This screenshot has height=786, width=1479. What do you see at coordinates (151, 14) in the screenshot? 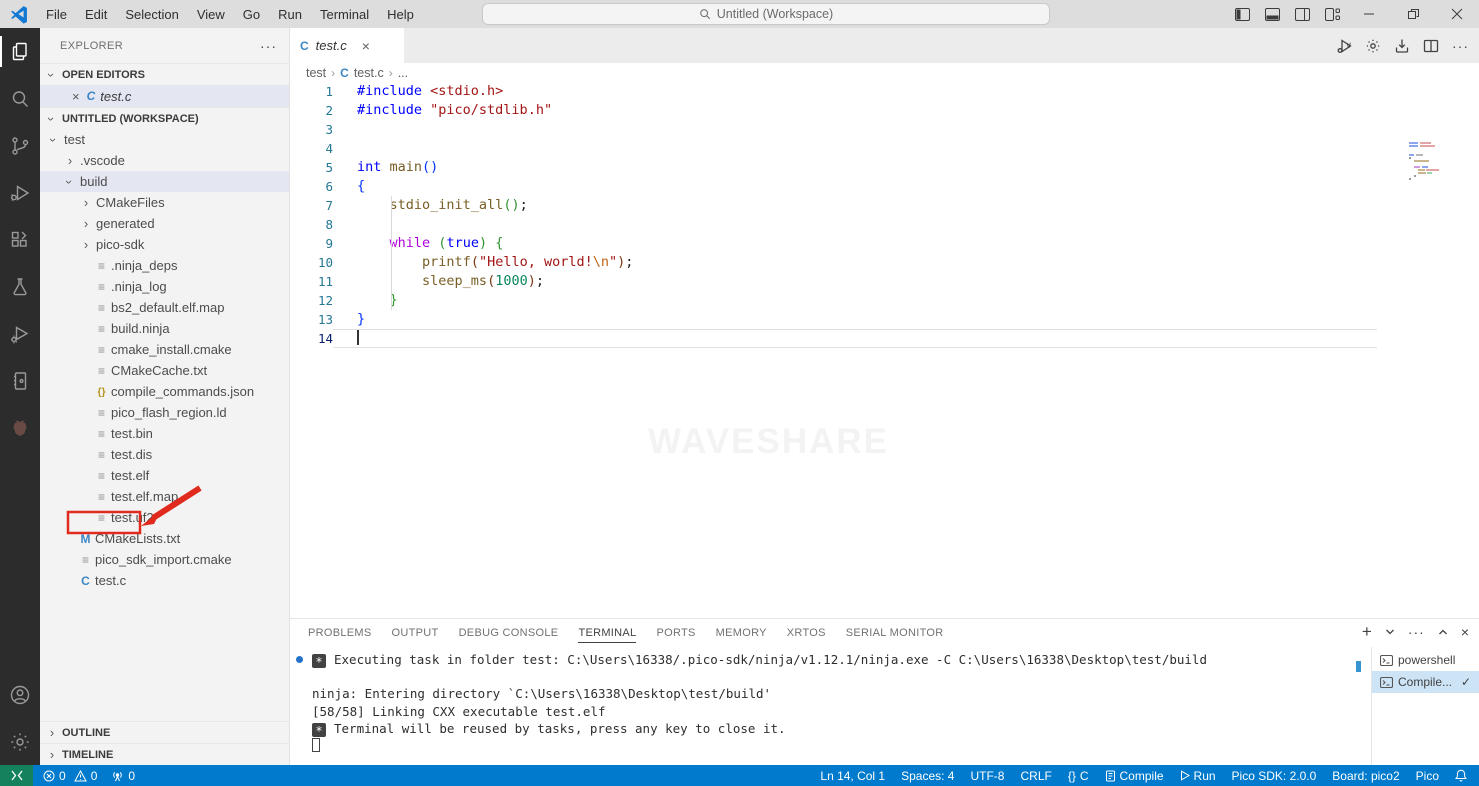
I see `menu-item: Selection` at bounding box center [151, 14].